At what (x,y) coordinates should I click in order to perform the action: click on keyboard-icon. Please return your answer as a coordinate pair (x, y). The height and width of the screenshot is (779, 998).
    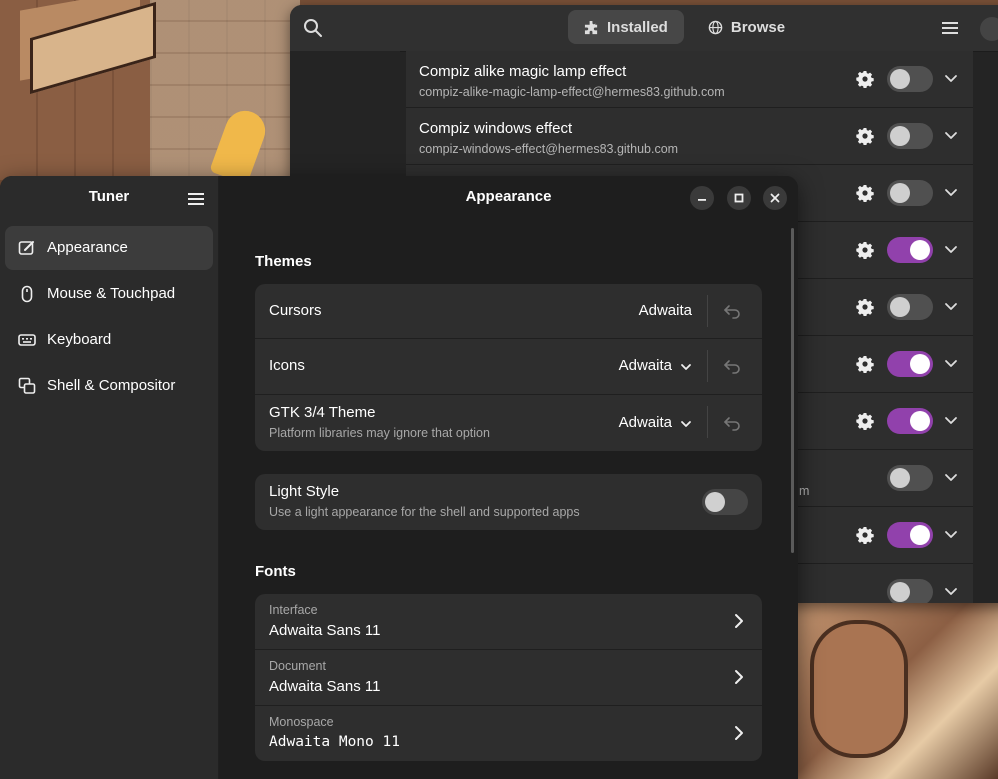
    Looking at the image, I should click on (27, 340).